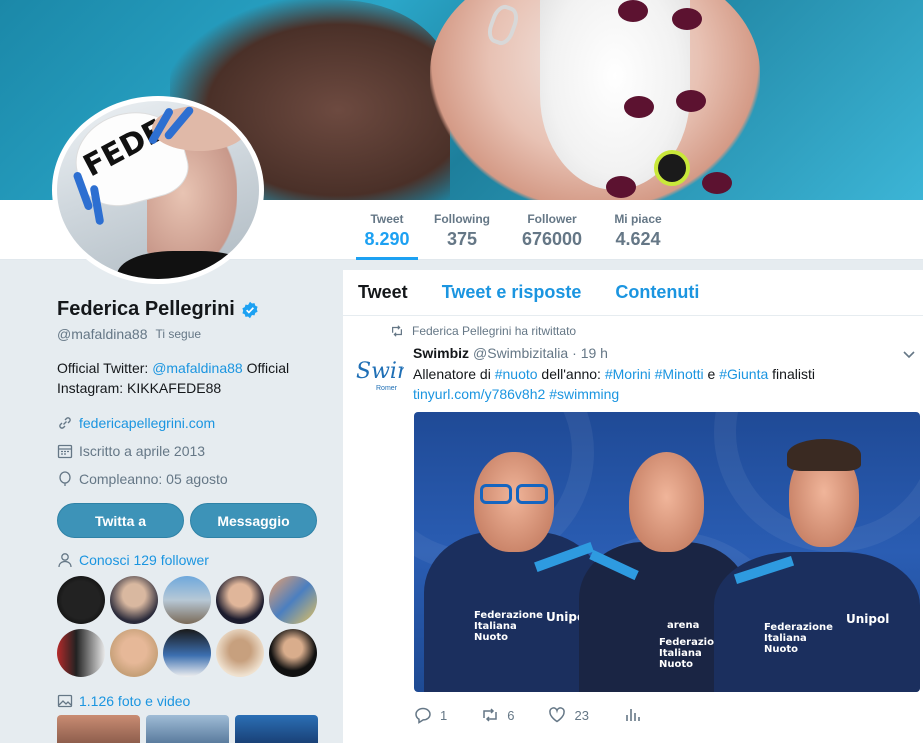 The image size is (923, 743). I want to click on person-shirt-federation: Federazione Italiana Nuoto, so click(508, 626).